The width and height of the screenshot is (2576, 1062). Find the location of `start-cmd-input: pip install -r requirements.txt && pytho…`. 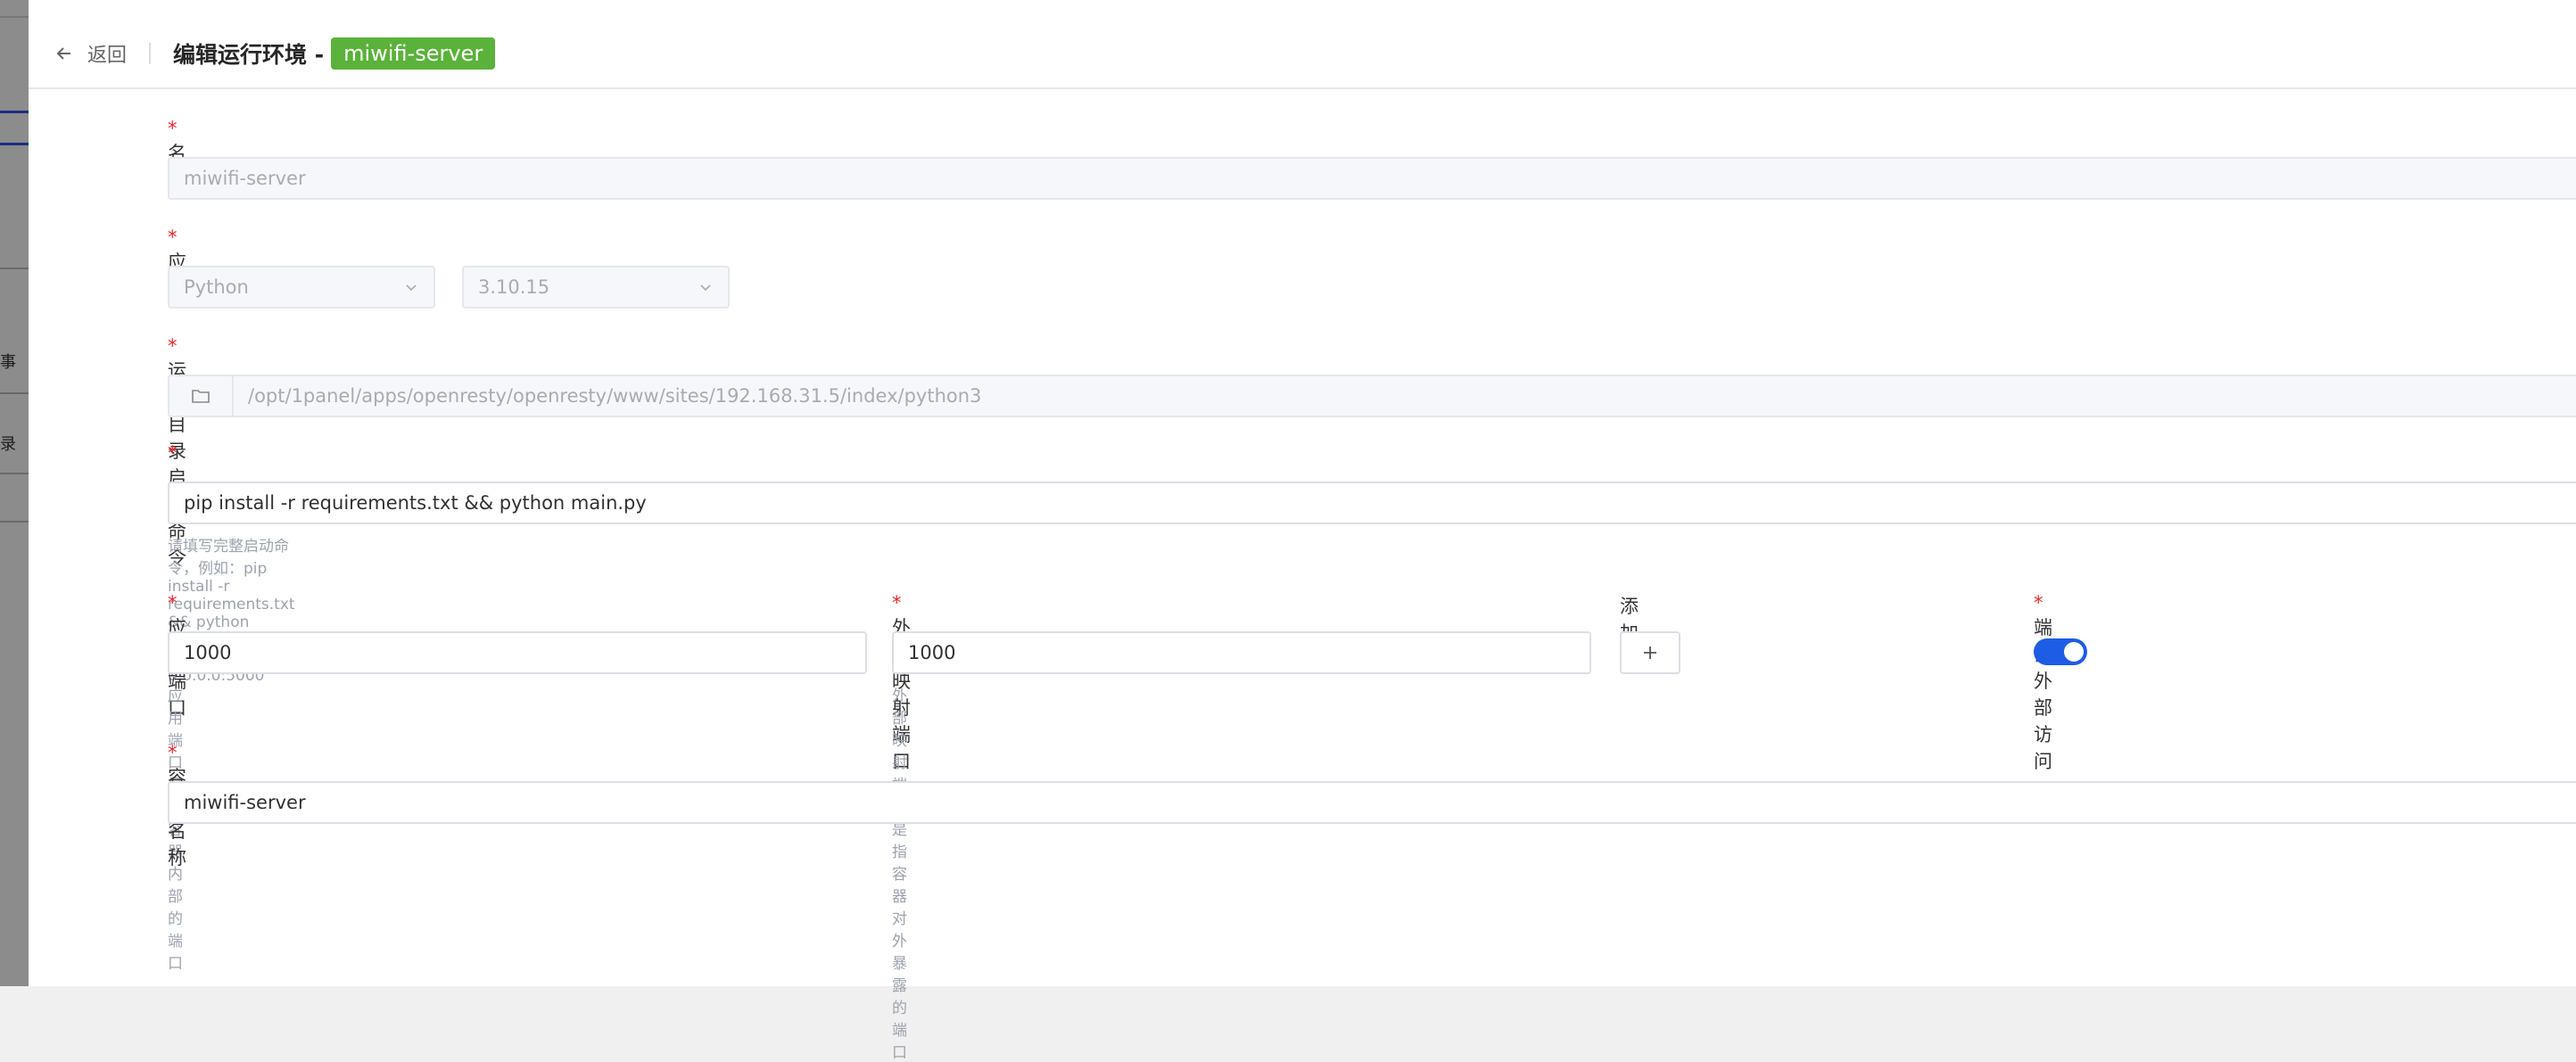

start-cmd-input: pip install -r requirements.txt && pytho… is located at coordinates (1372, 503).